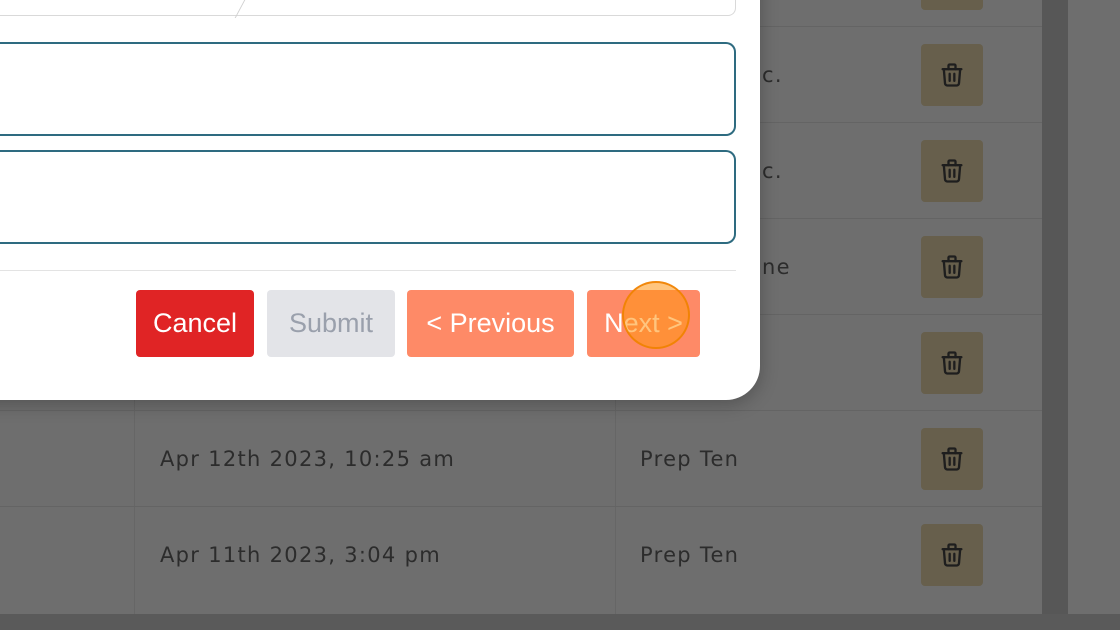  I want to click on submit-button: Submit, so click(331, 323).